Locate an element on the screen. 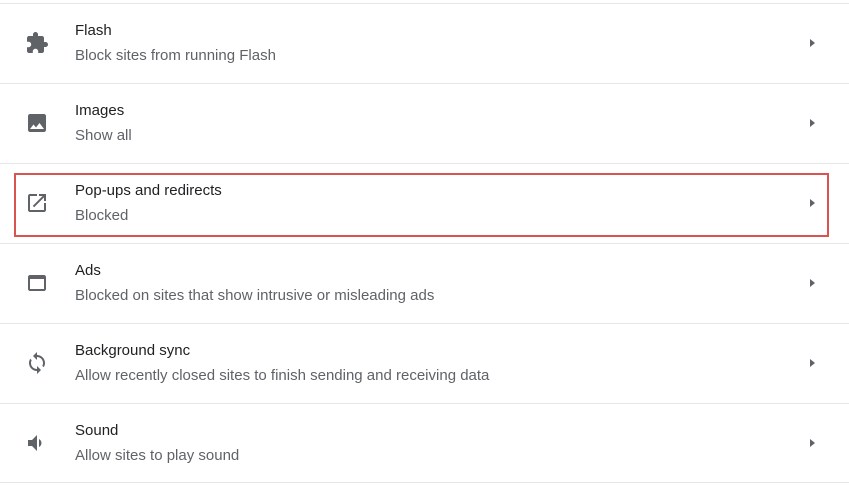 This screenshot has width=849, height=493. setting-title: Pop-ups and redirects is located at coordinates (148, 190).